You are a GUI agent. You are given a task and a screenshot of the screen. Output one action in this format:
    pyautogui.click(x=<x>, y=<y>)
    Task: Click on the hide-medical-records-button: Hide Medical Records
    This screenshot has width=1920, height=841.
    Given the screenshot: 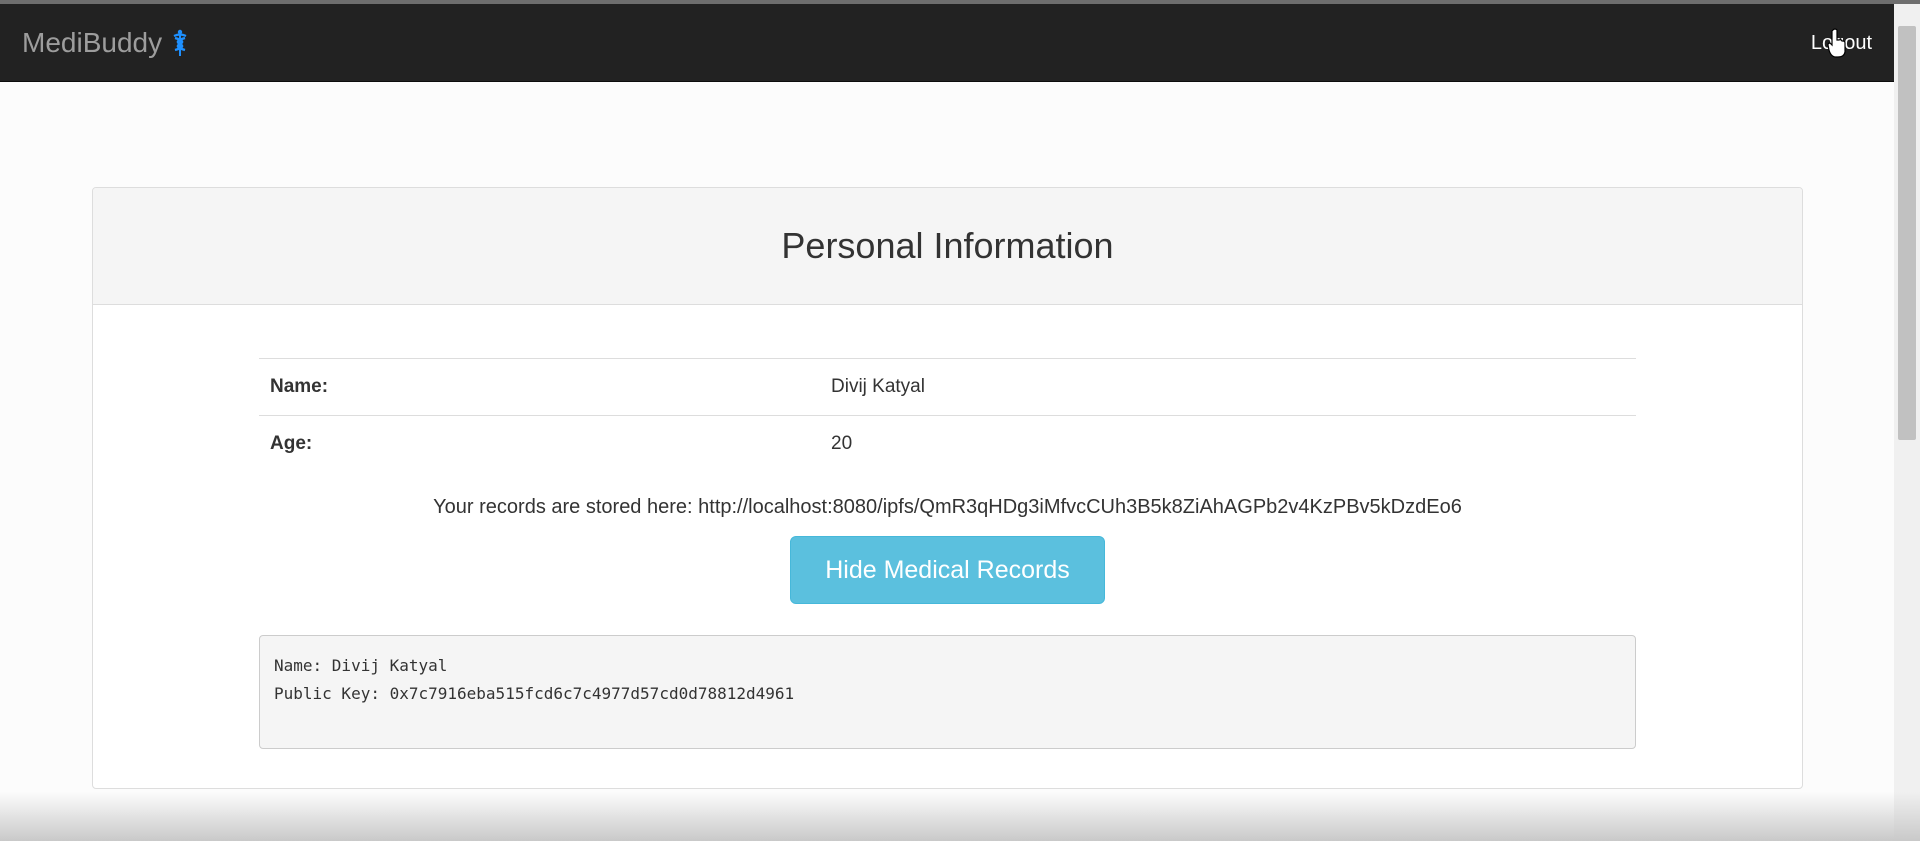 What is the action you would take?
    pyautogui.click(x=947, y=570)
    